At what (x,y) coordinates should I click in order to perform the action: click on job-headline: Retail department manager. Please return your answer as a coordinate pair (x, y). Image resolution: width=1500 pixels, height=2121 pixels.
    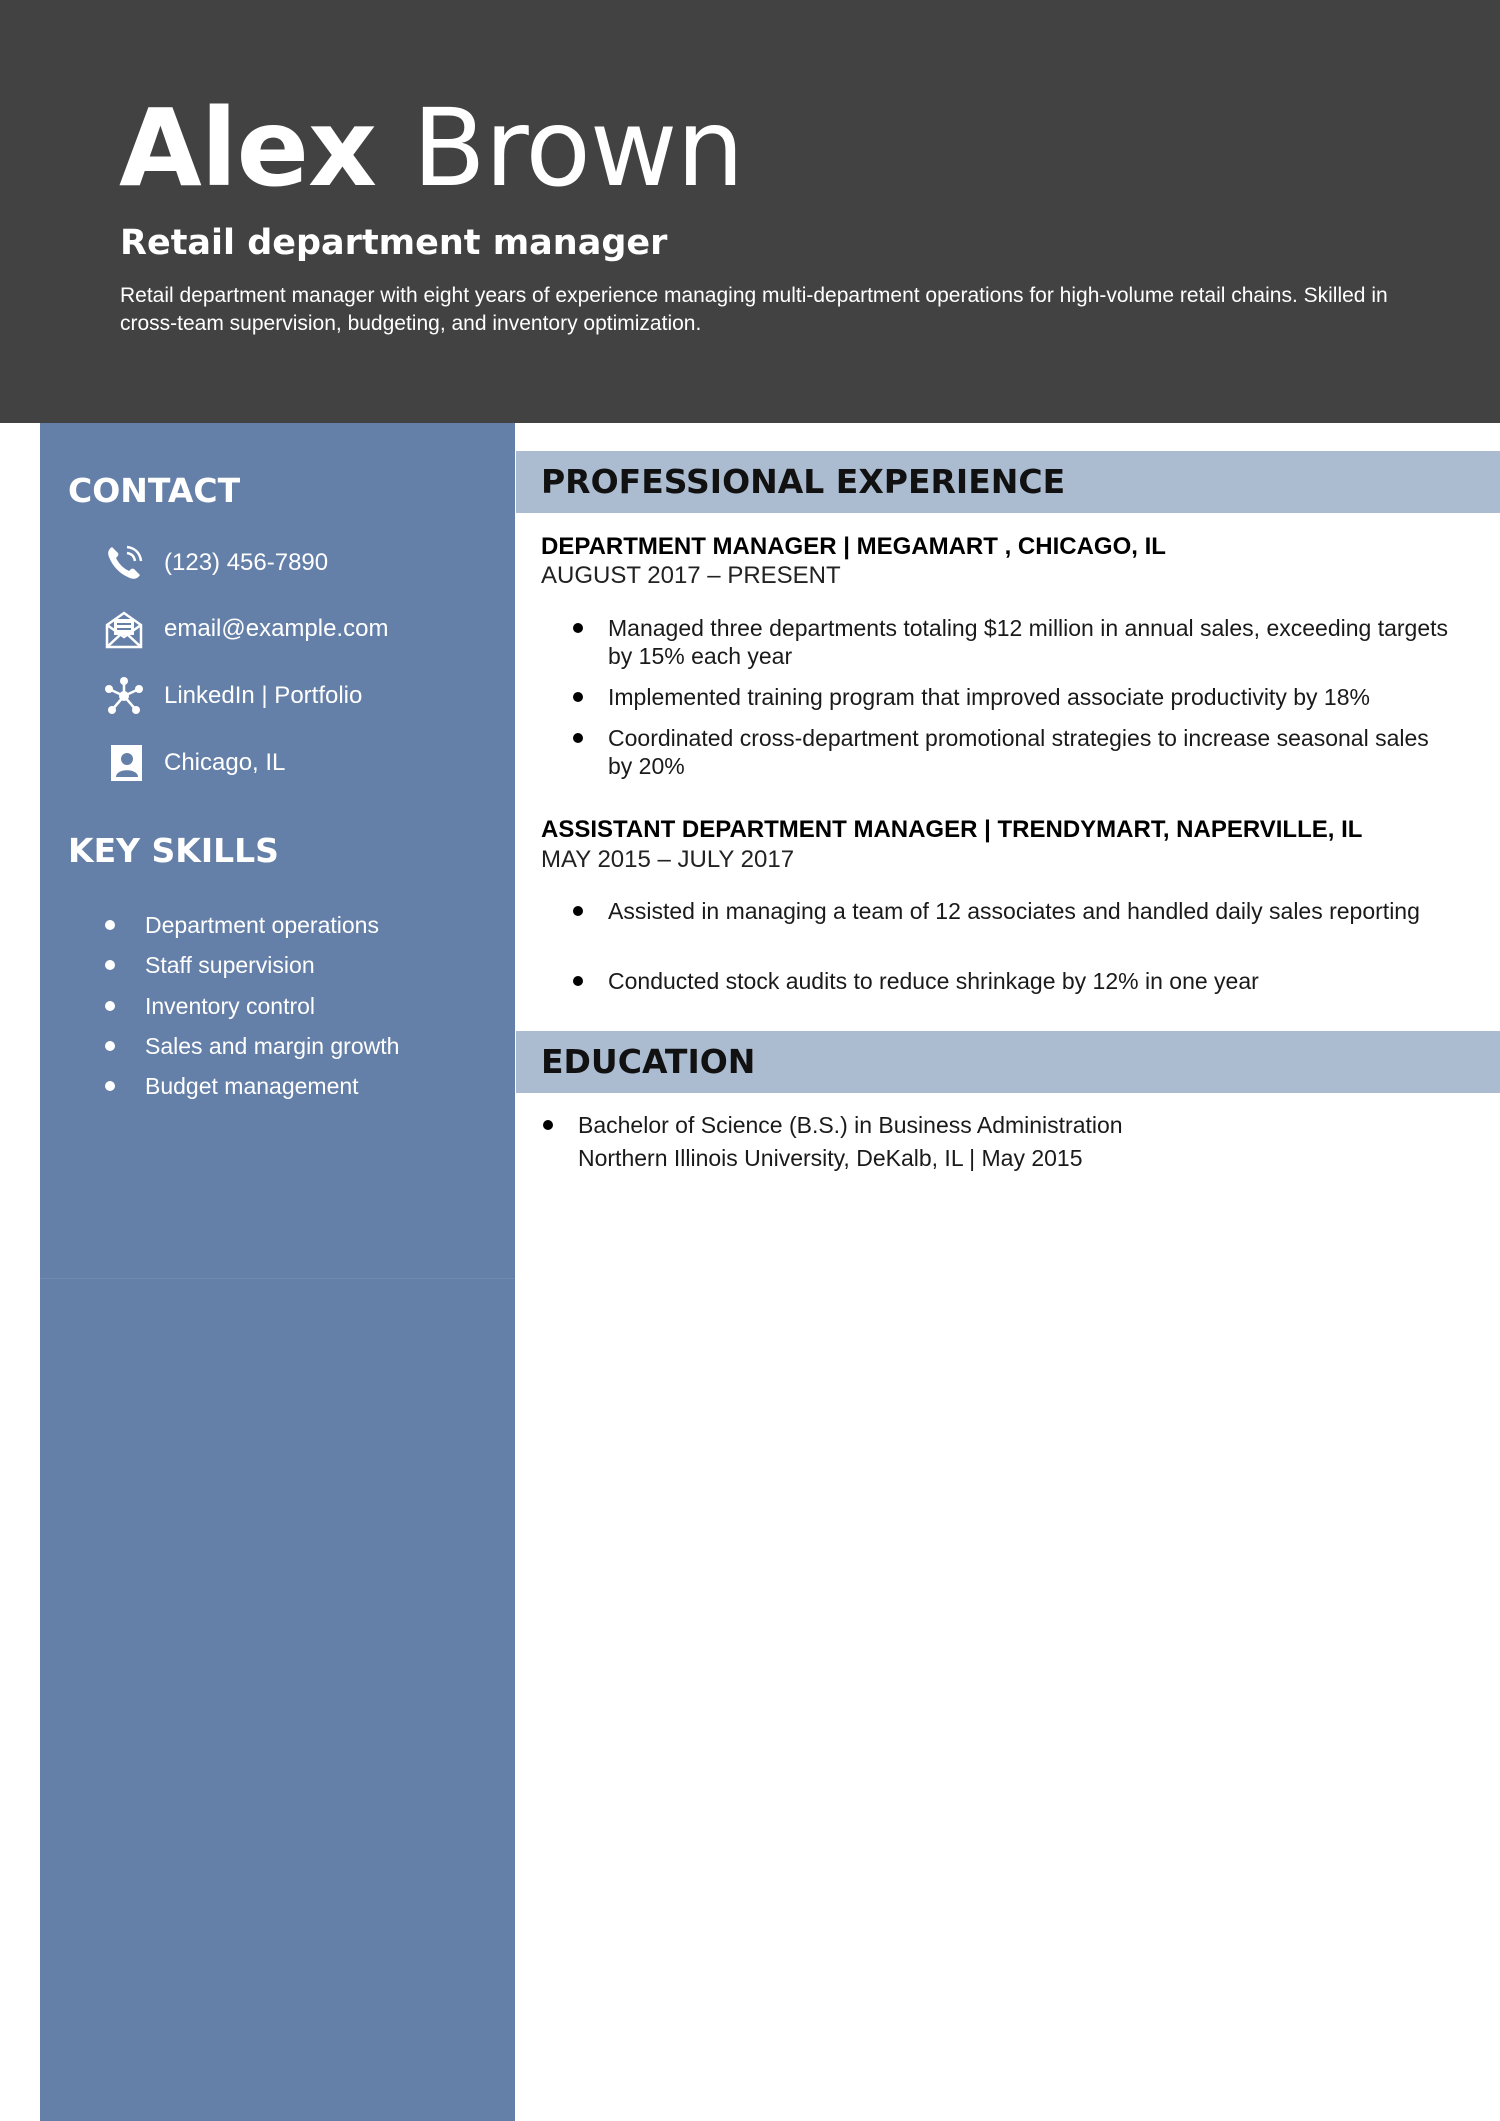
    Looking at the image, I should click on (394, 243).